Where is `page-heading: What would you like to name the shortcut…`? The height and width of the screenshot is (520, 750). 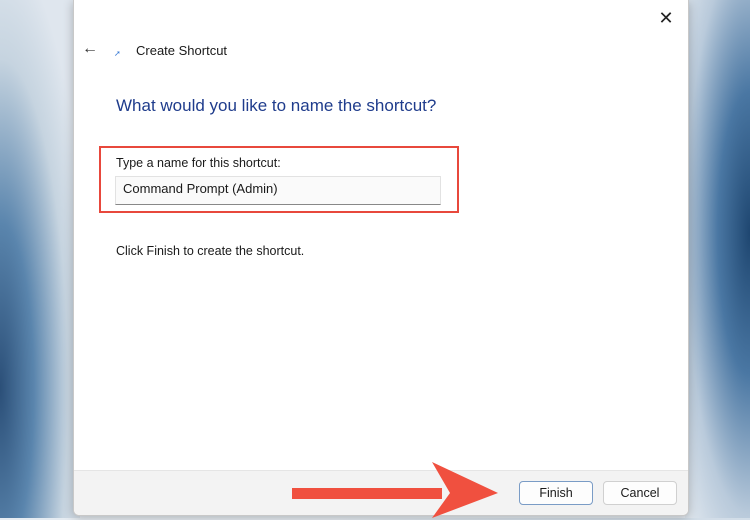 page-heading: What would you like to name the shortcut… is located at coordinates (276, 105).